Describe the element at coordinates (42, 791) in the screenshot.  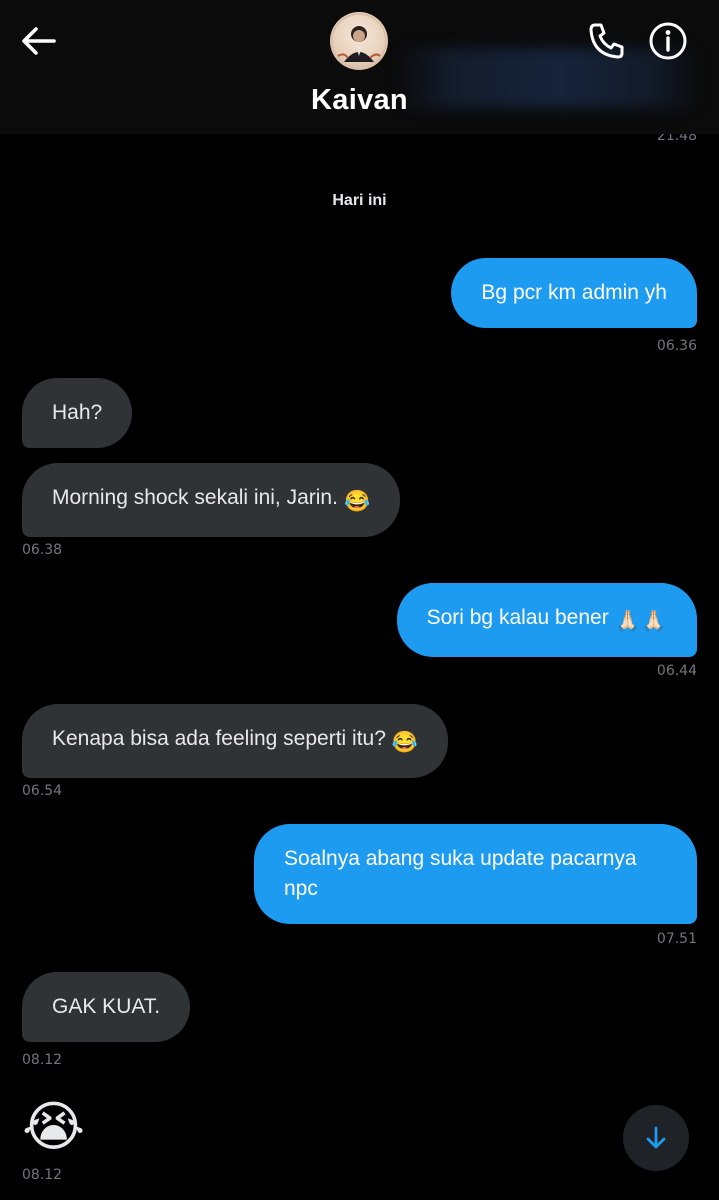
I see `message-timestamp: 06.54` at that location.